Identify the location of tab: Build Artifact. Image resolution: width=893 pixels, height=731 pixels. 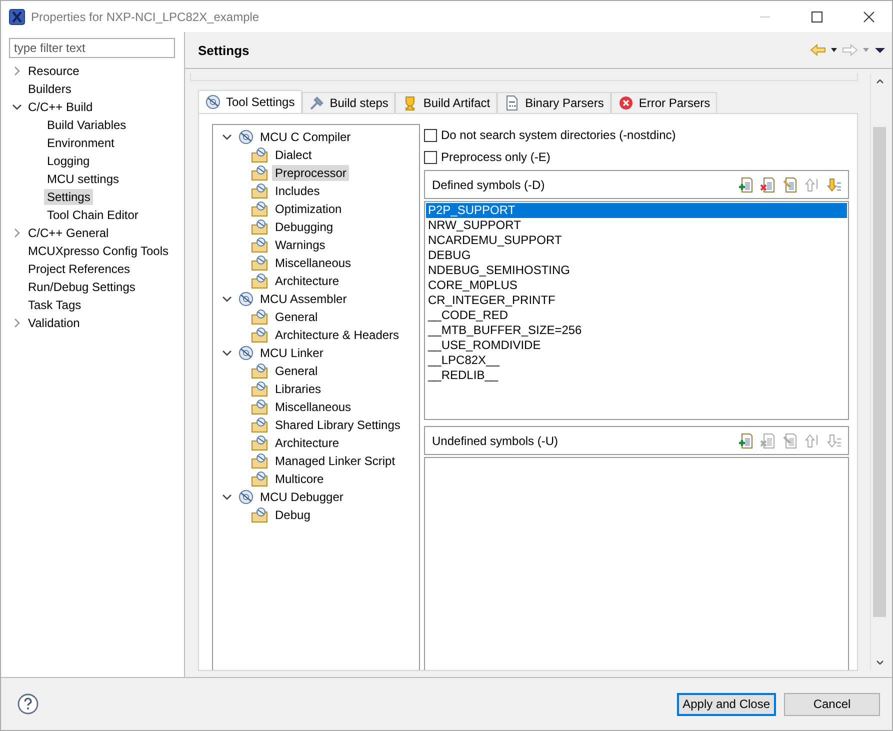
(446, 102).